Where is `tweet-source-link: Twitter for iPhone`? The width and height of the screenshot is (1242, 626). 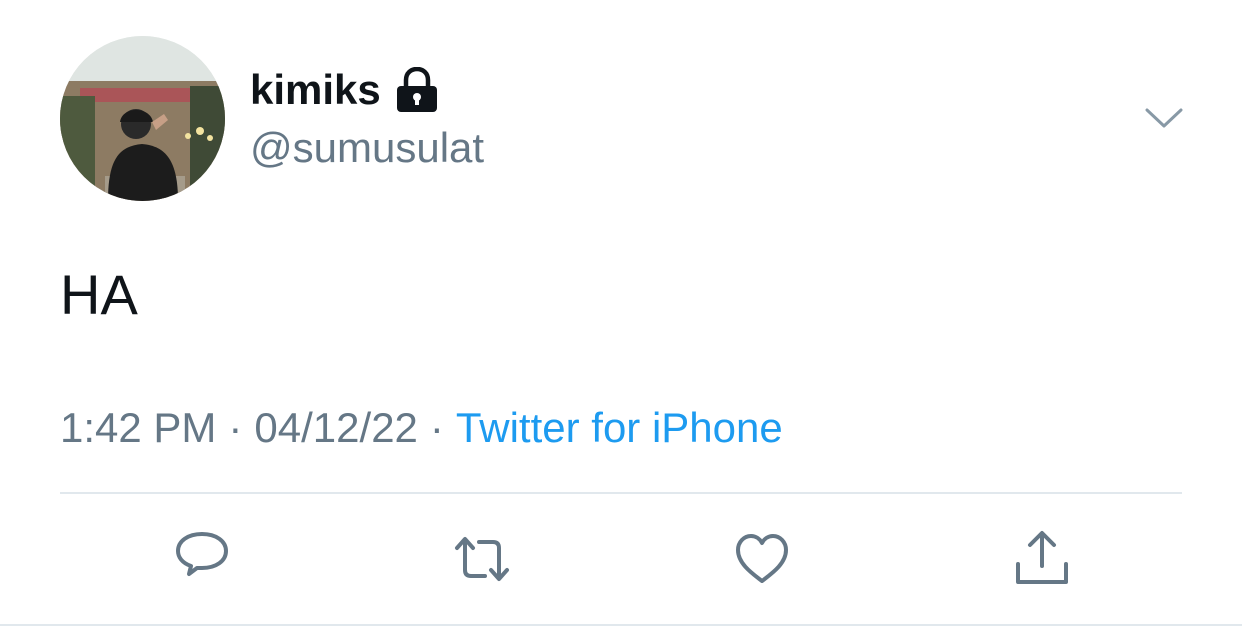 tweet-source-link: Twitter for iPhone is located at coordinates (619, 427).